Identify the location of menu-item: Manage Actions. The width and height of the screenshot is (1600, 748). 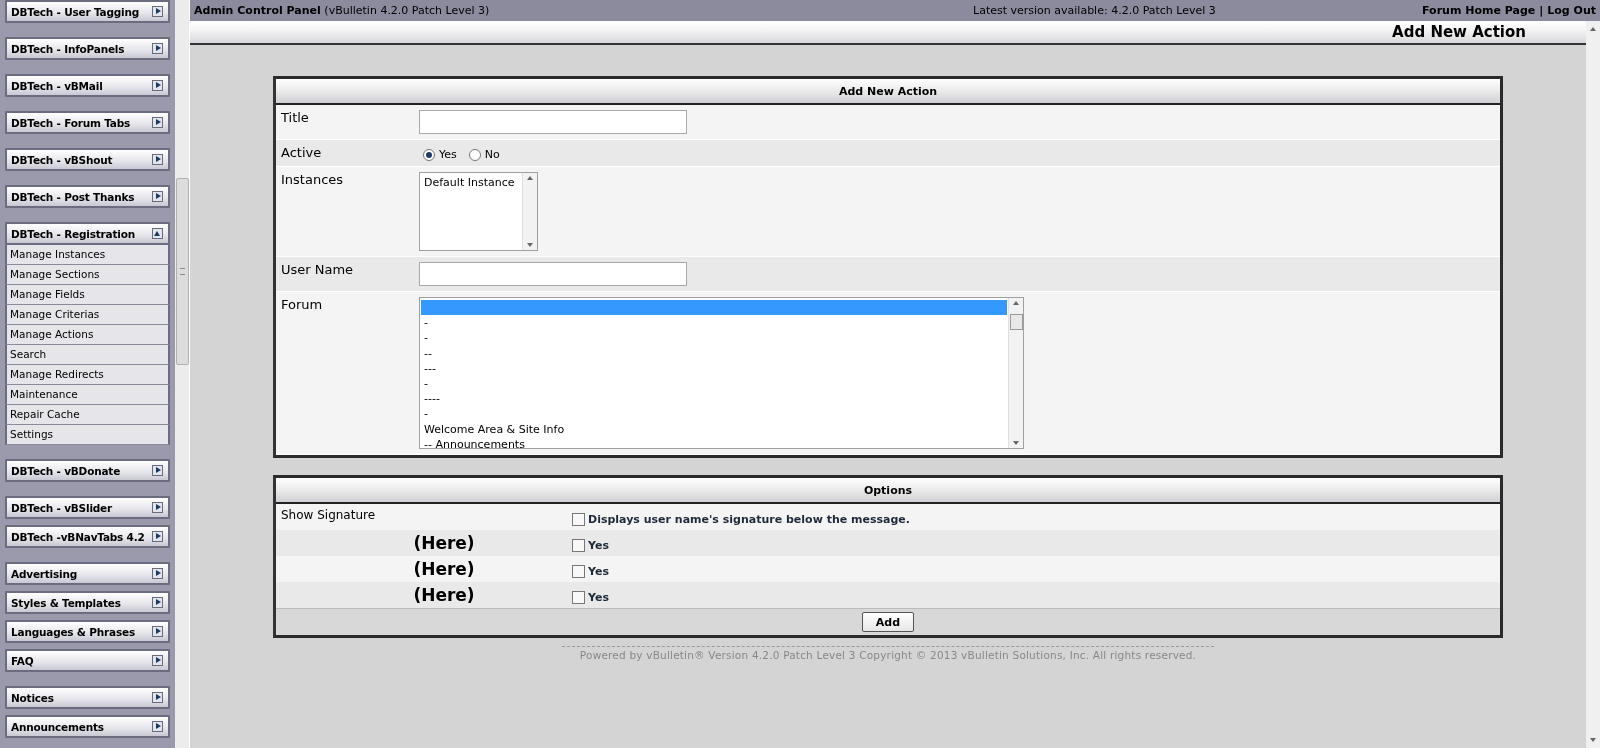
(87, 335).